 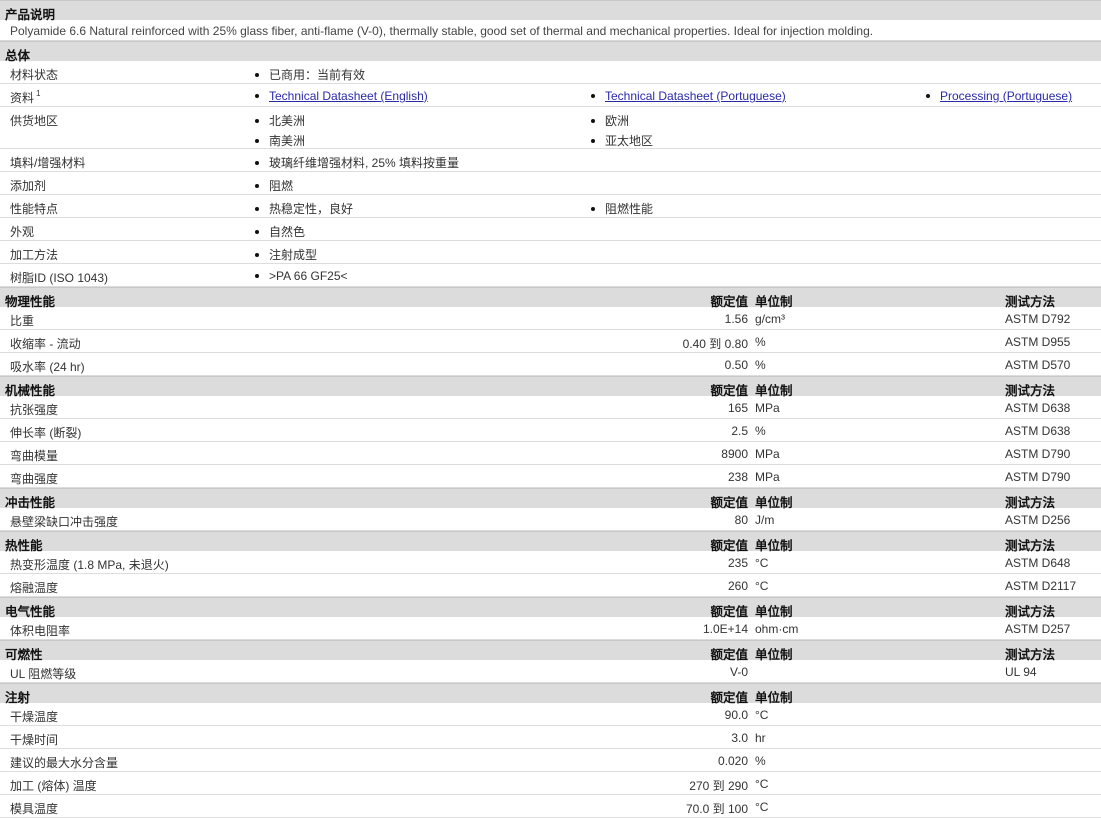 I want to click on test-method: ASTM D955, so click(x=1038, y=342).